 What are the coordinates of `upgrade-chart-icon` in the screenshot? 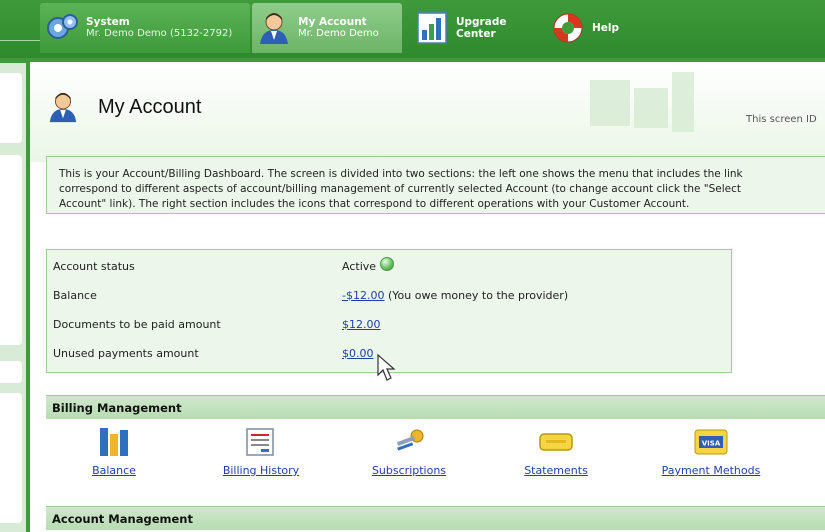 It's located at (432, 28).